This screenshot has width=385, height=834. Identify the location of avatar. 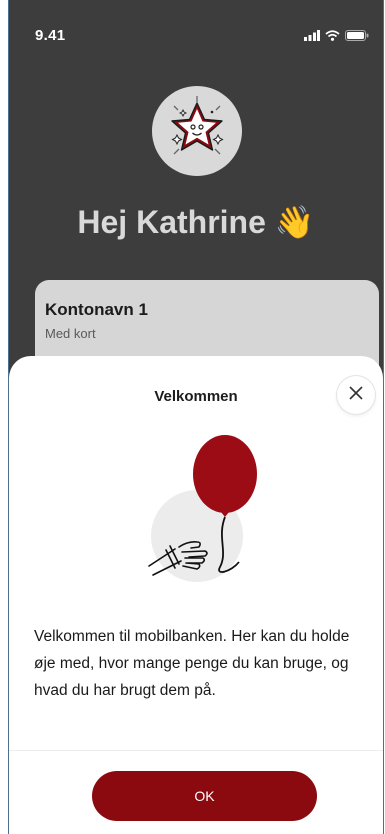
(197, 131).